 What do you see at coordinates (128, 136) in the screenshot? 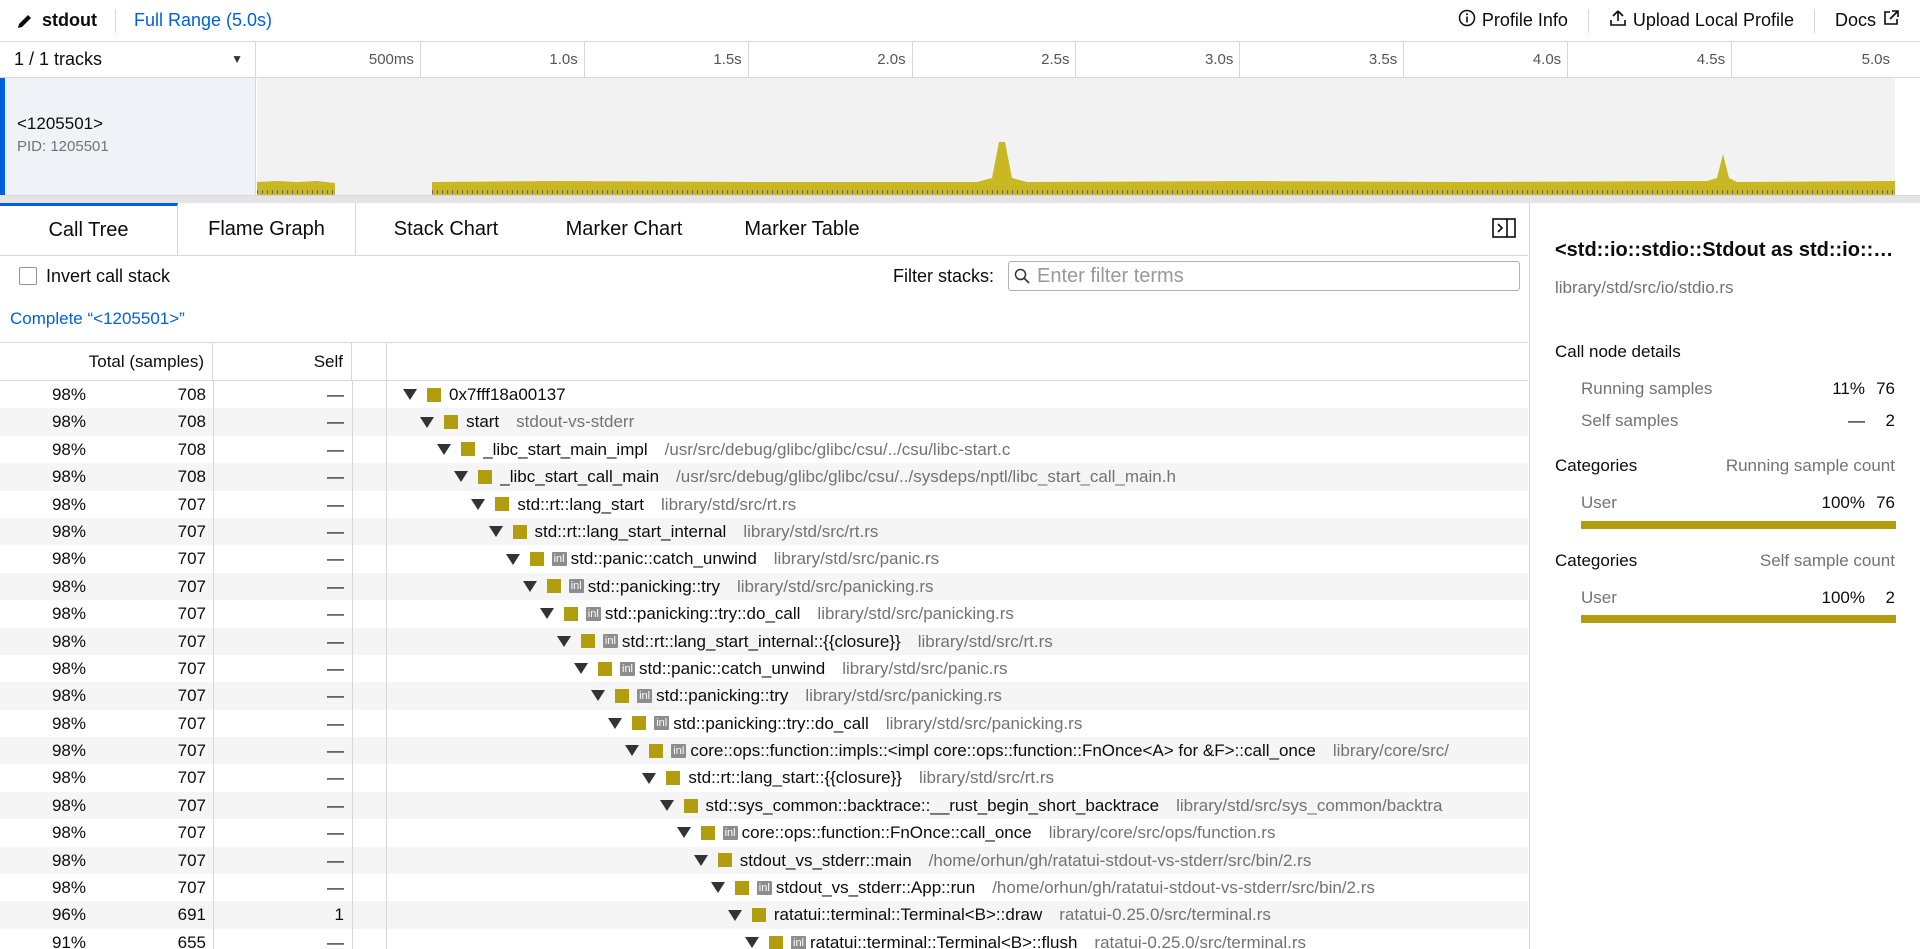
I see `track-label: <1205501> PID: 1205501` at bounding box center [128, 136].